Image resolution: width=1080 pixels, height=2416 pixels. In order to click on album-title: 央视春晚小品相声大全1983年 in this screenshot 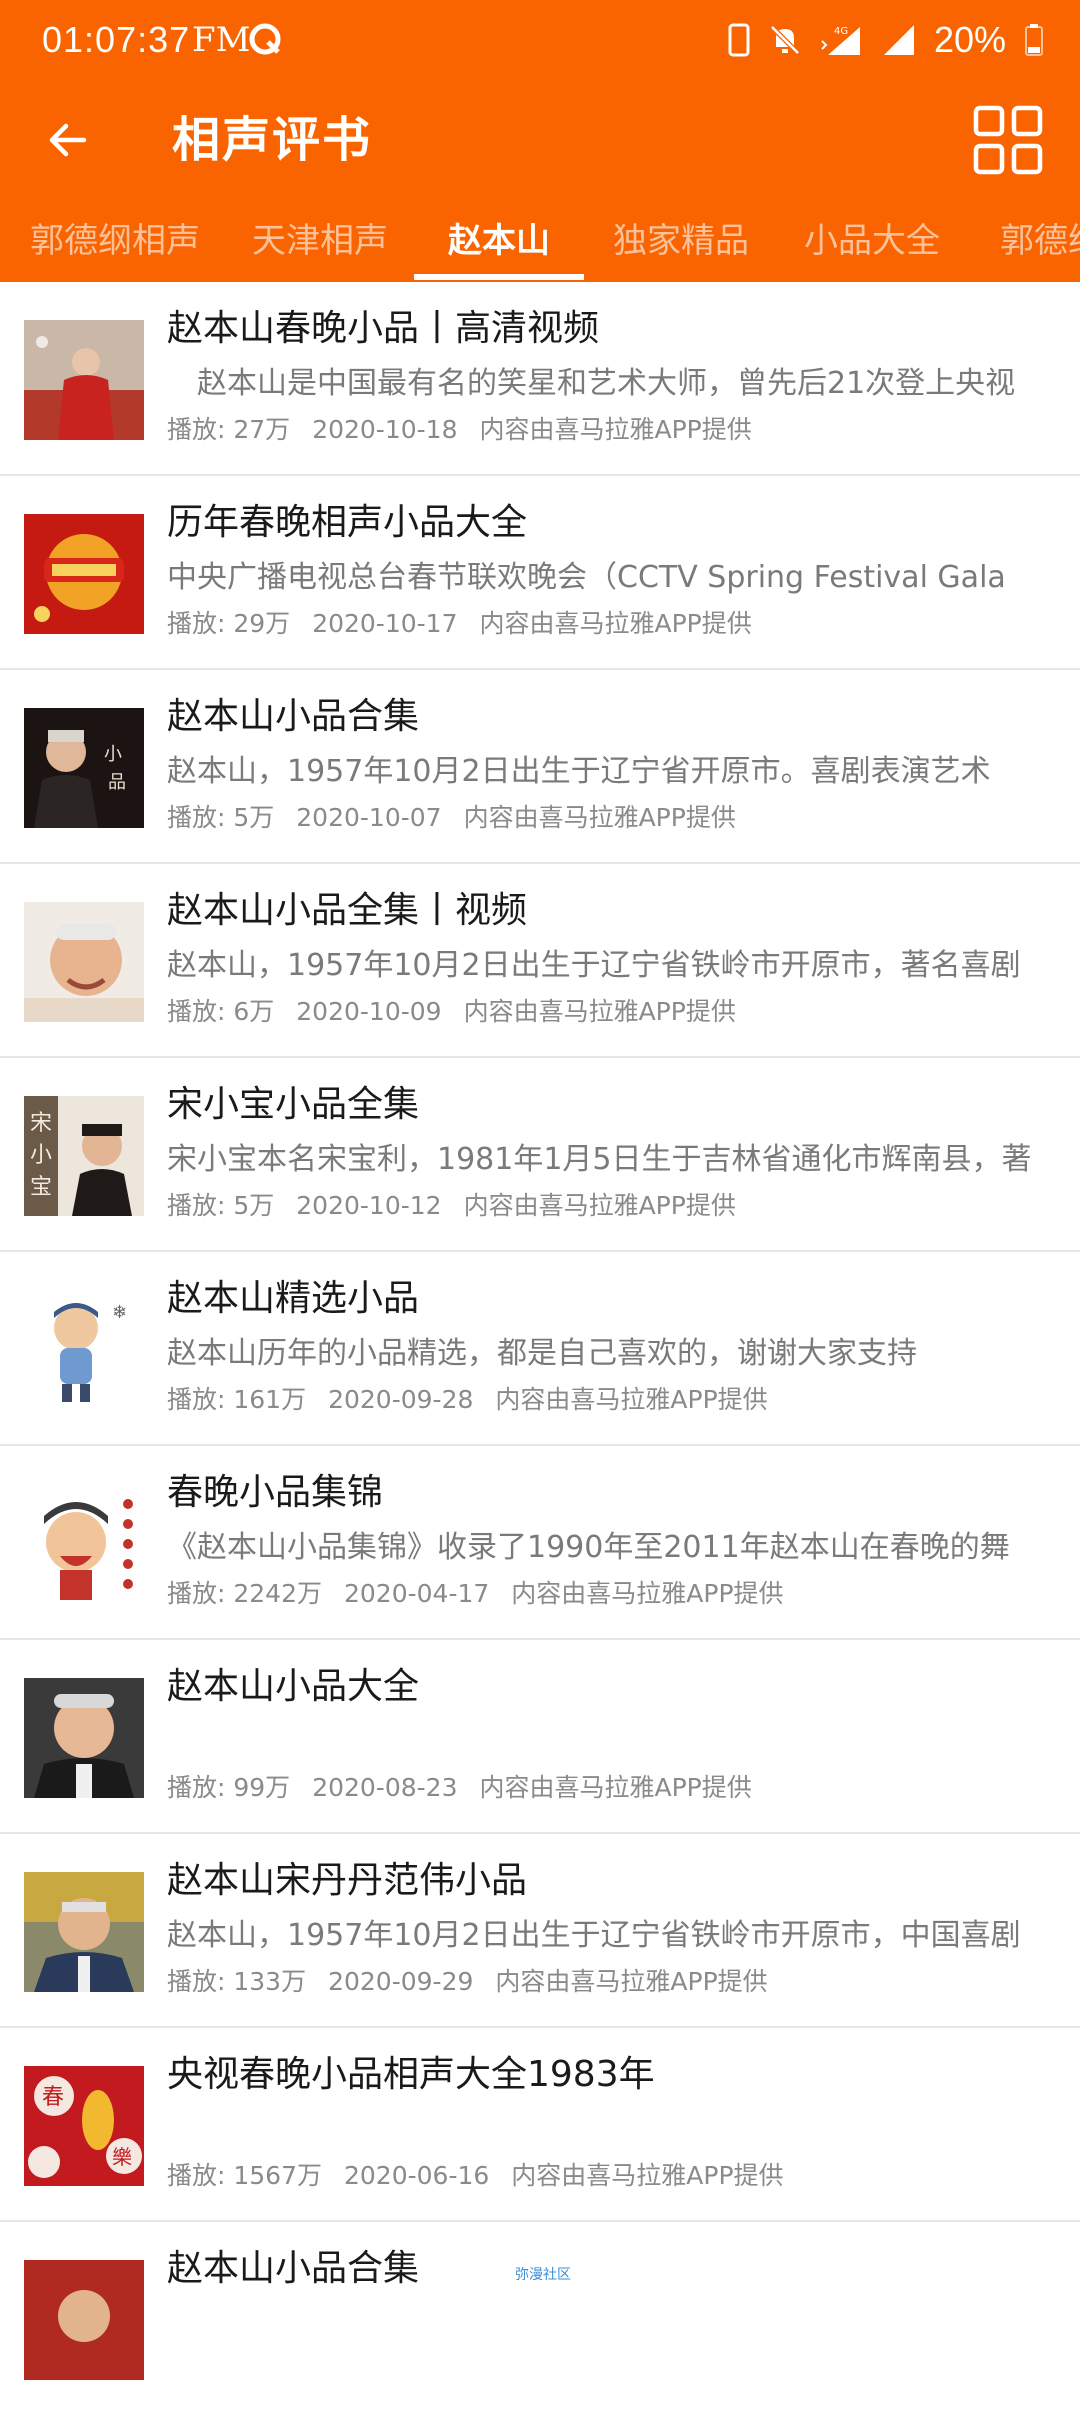, I will do `click(411, 2074)`.